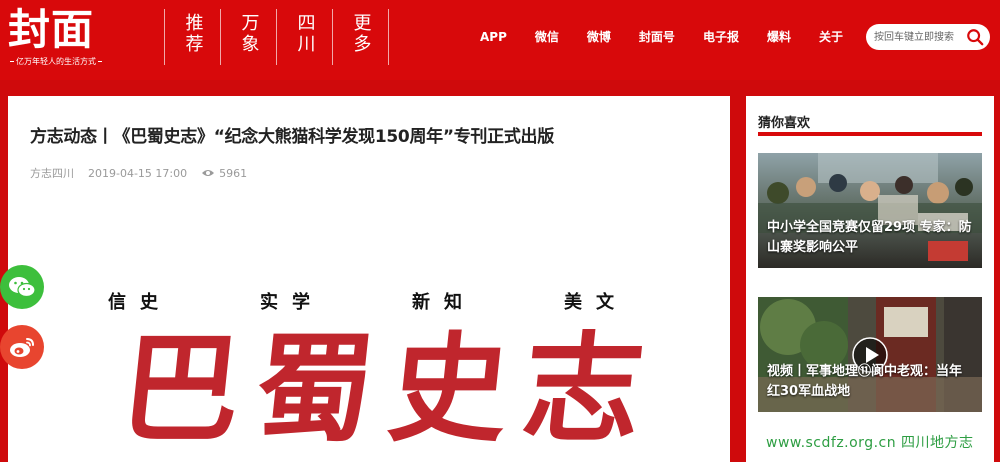  I want to click on article-meta: 方志四川 2019-04-15 17:00 5961, so click(138, 173).